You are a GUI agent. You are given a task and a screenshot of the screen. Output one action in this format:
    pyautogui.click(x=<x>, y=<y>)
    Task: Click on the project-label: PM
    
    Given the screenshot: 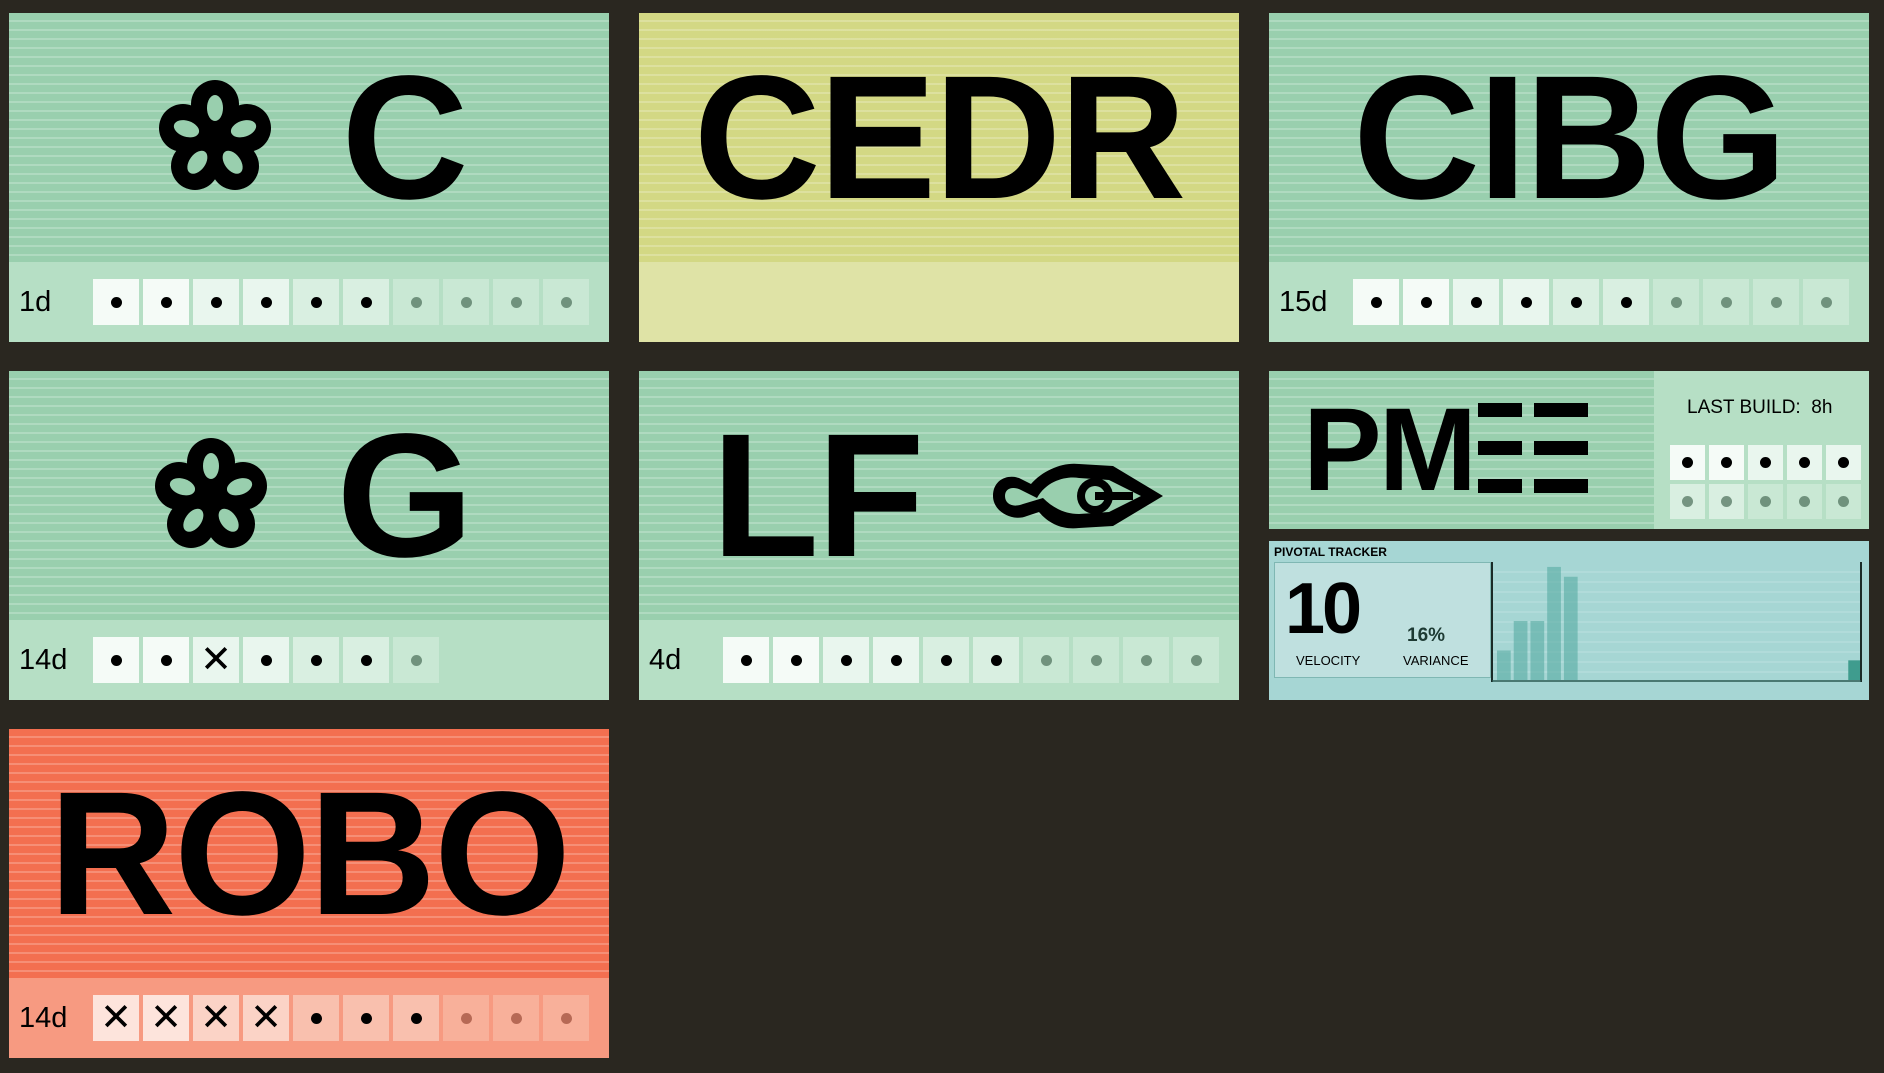 What is the action you would take?
    pyautogui.click(x=1390, y=450)
    